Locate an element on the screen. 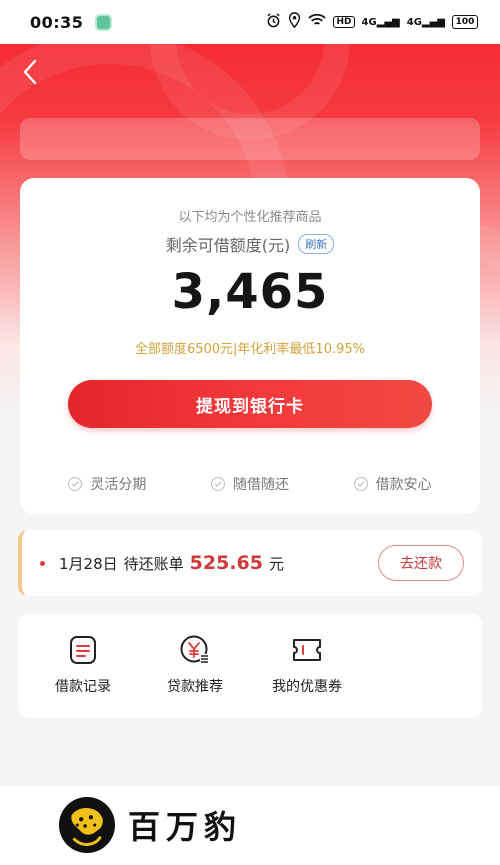  bill-card: 1月28日 待还账单 525.65 元 去还款 is located at coordinates (250, 563).